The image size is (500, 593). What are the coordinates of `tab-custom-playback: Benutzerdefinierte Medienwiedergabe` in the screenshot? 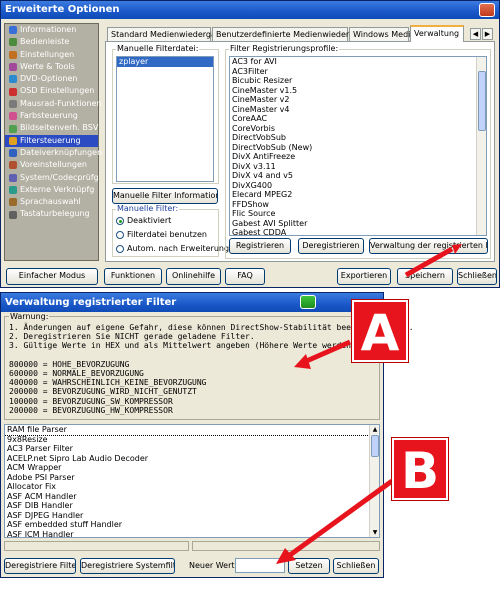 It's located at (290, 34).